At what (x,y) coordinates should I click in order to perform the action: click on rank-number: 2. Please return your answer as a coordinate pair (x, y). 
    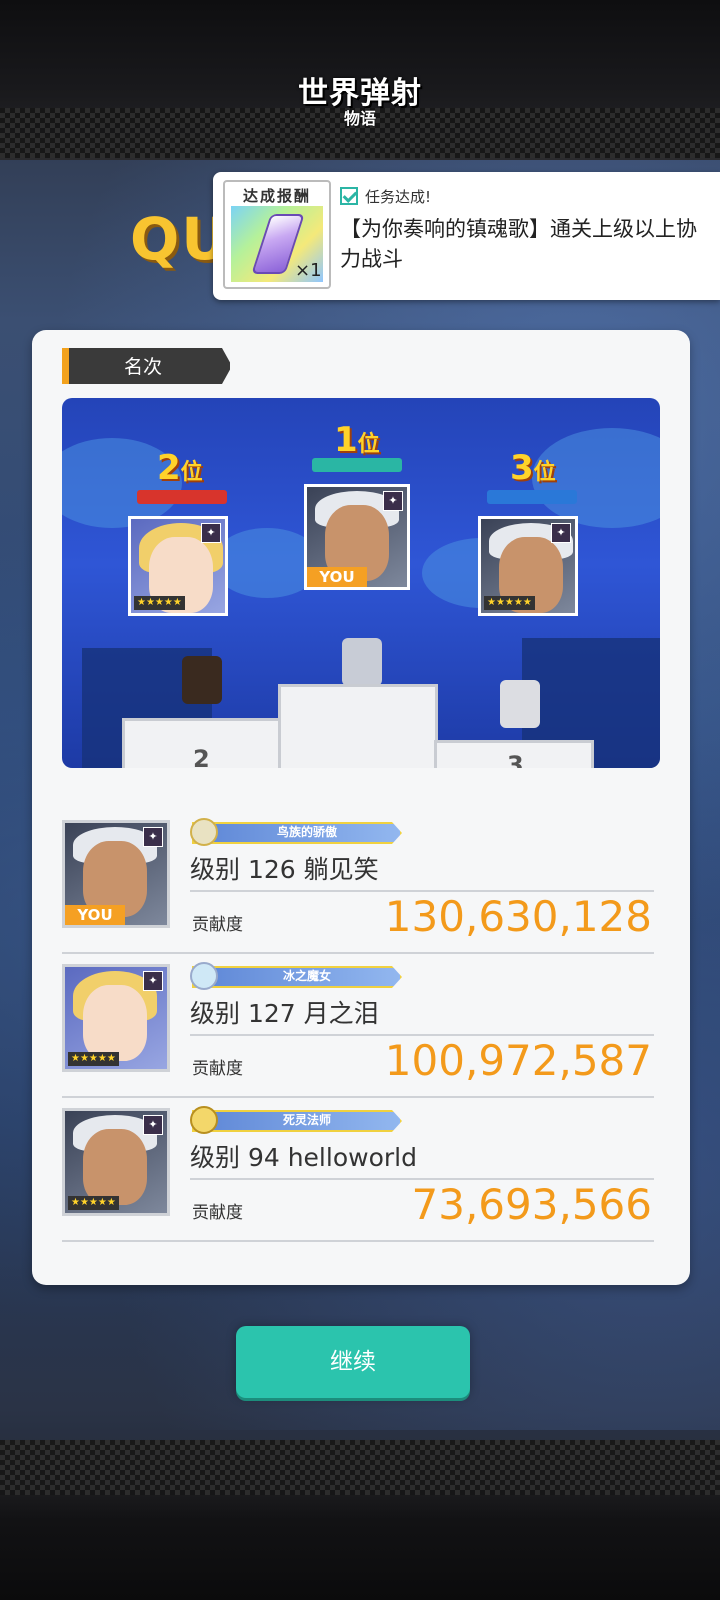
    Looking at the image, I should click on (169, 468).